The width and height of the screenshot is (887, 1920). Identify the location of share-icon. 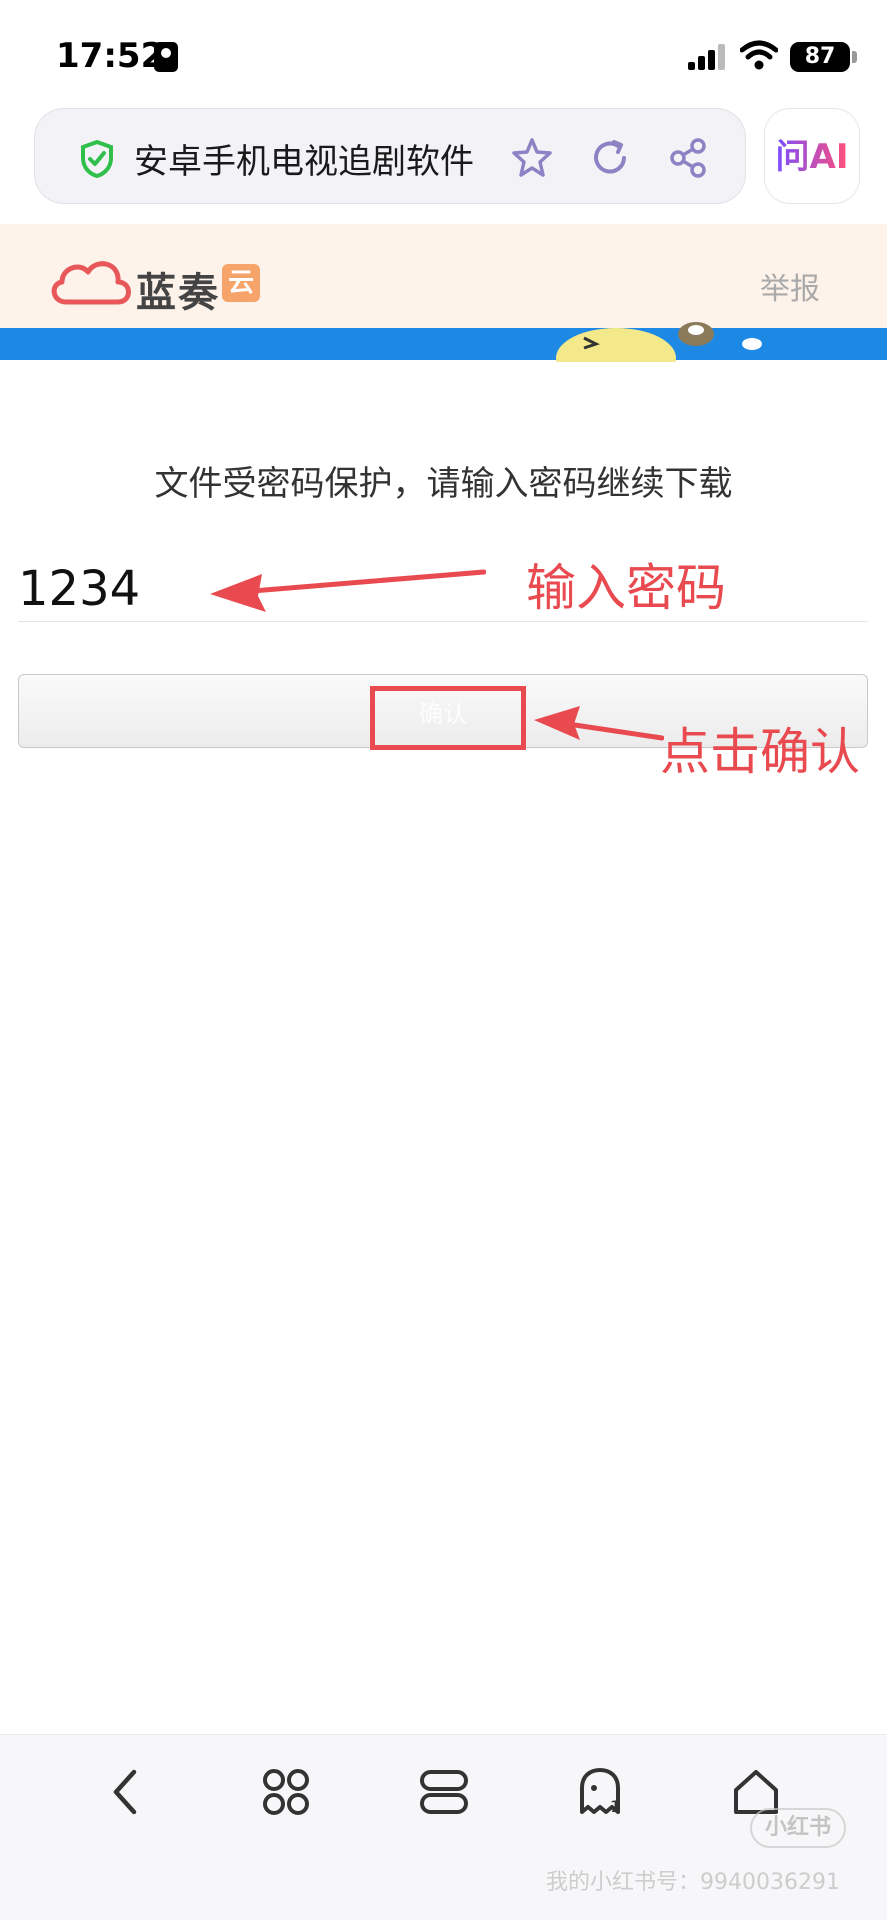
(688, 158).